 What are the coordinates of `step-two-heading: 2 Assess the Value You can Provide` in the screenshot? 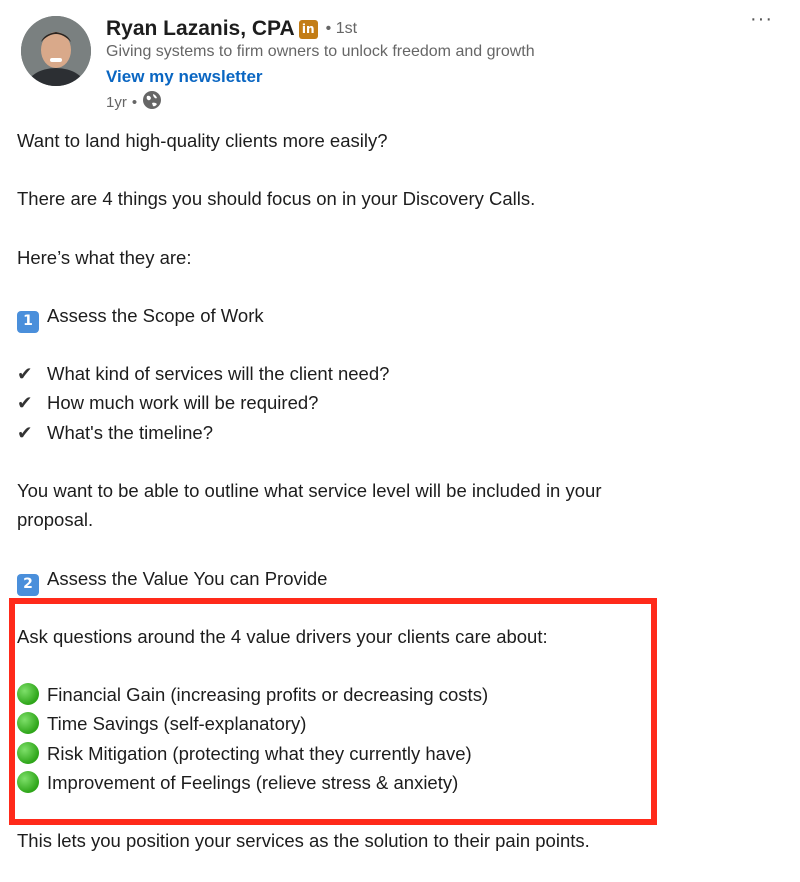 It's located at (172, 580).